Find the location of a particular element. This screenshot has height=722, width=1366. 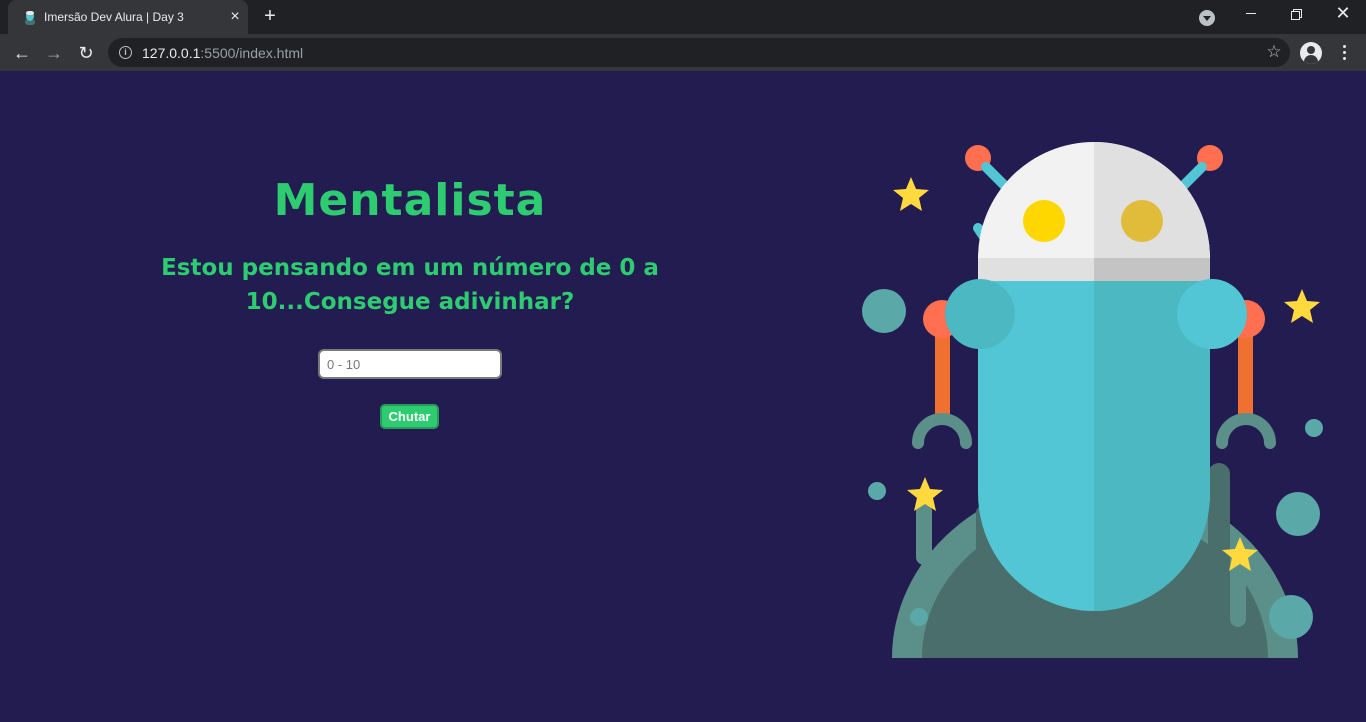

browser-toolbar: ← → ↻ i 127.0.0.1:5500/index.html ☆ is located at coordinates (683, 52).